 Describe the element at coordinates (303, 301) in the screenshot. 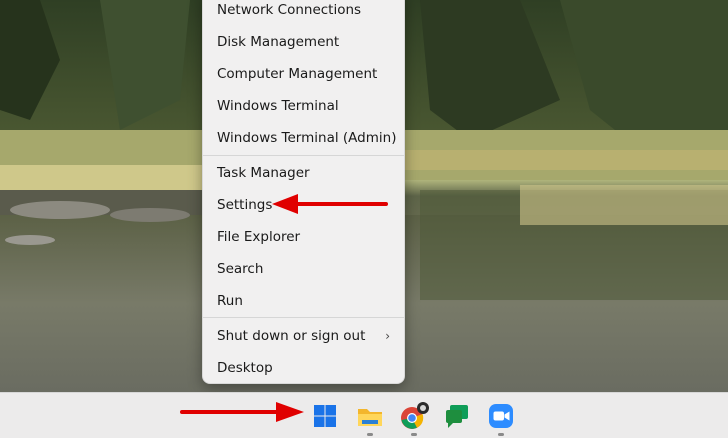

I see `menu-item-run: Run` at that location.